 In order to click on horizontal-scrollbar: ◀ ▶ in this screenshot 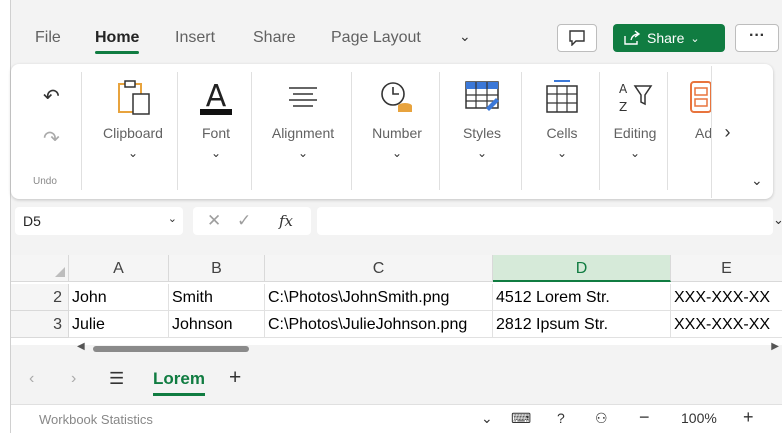, I will do `click(425, 348)`.